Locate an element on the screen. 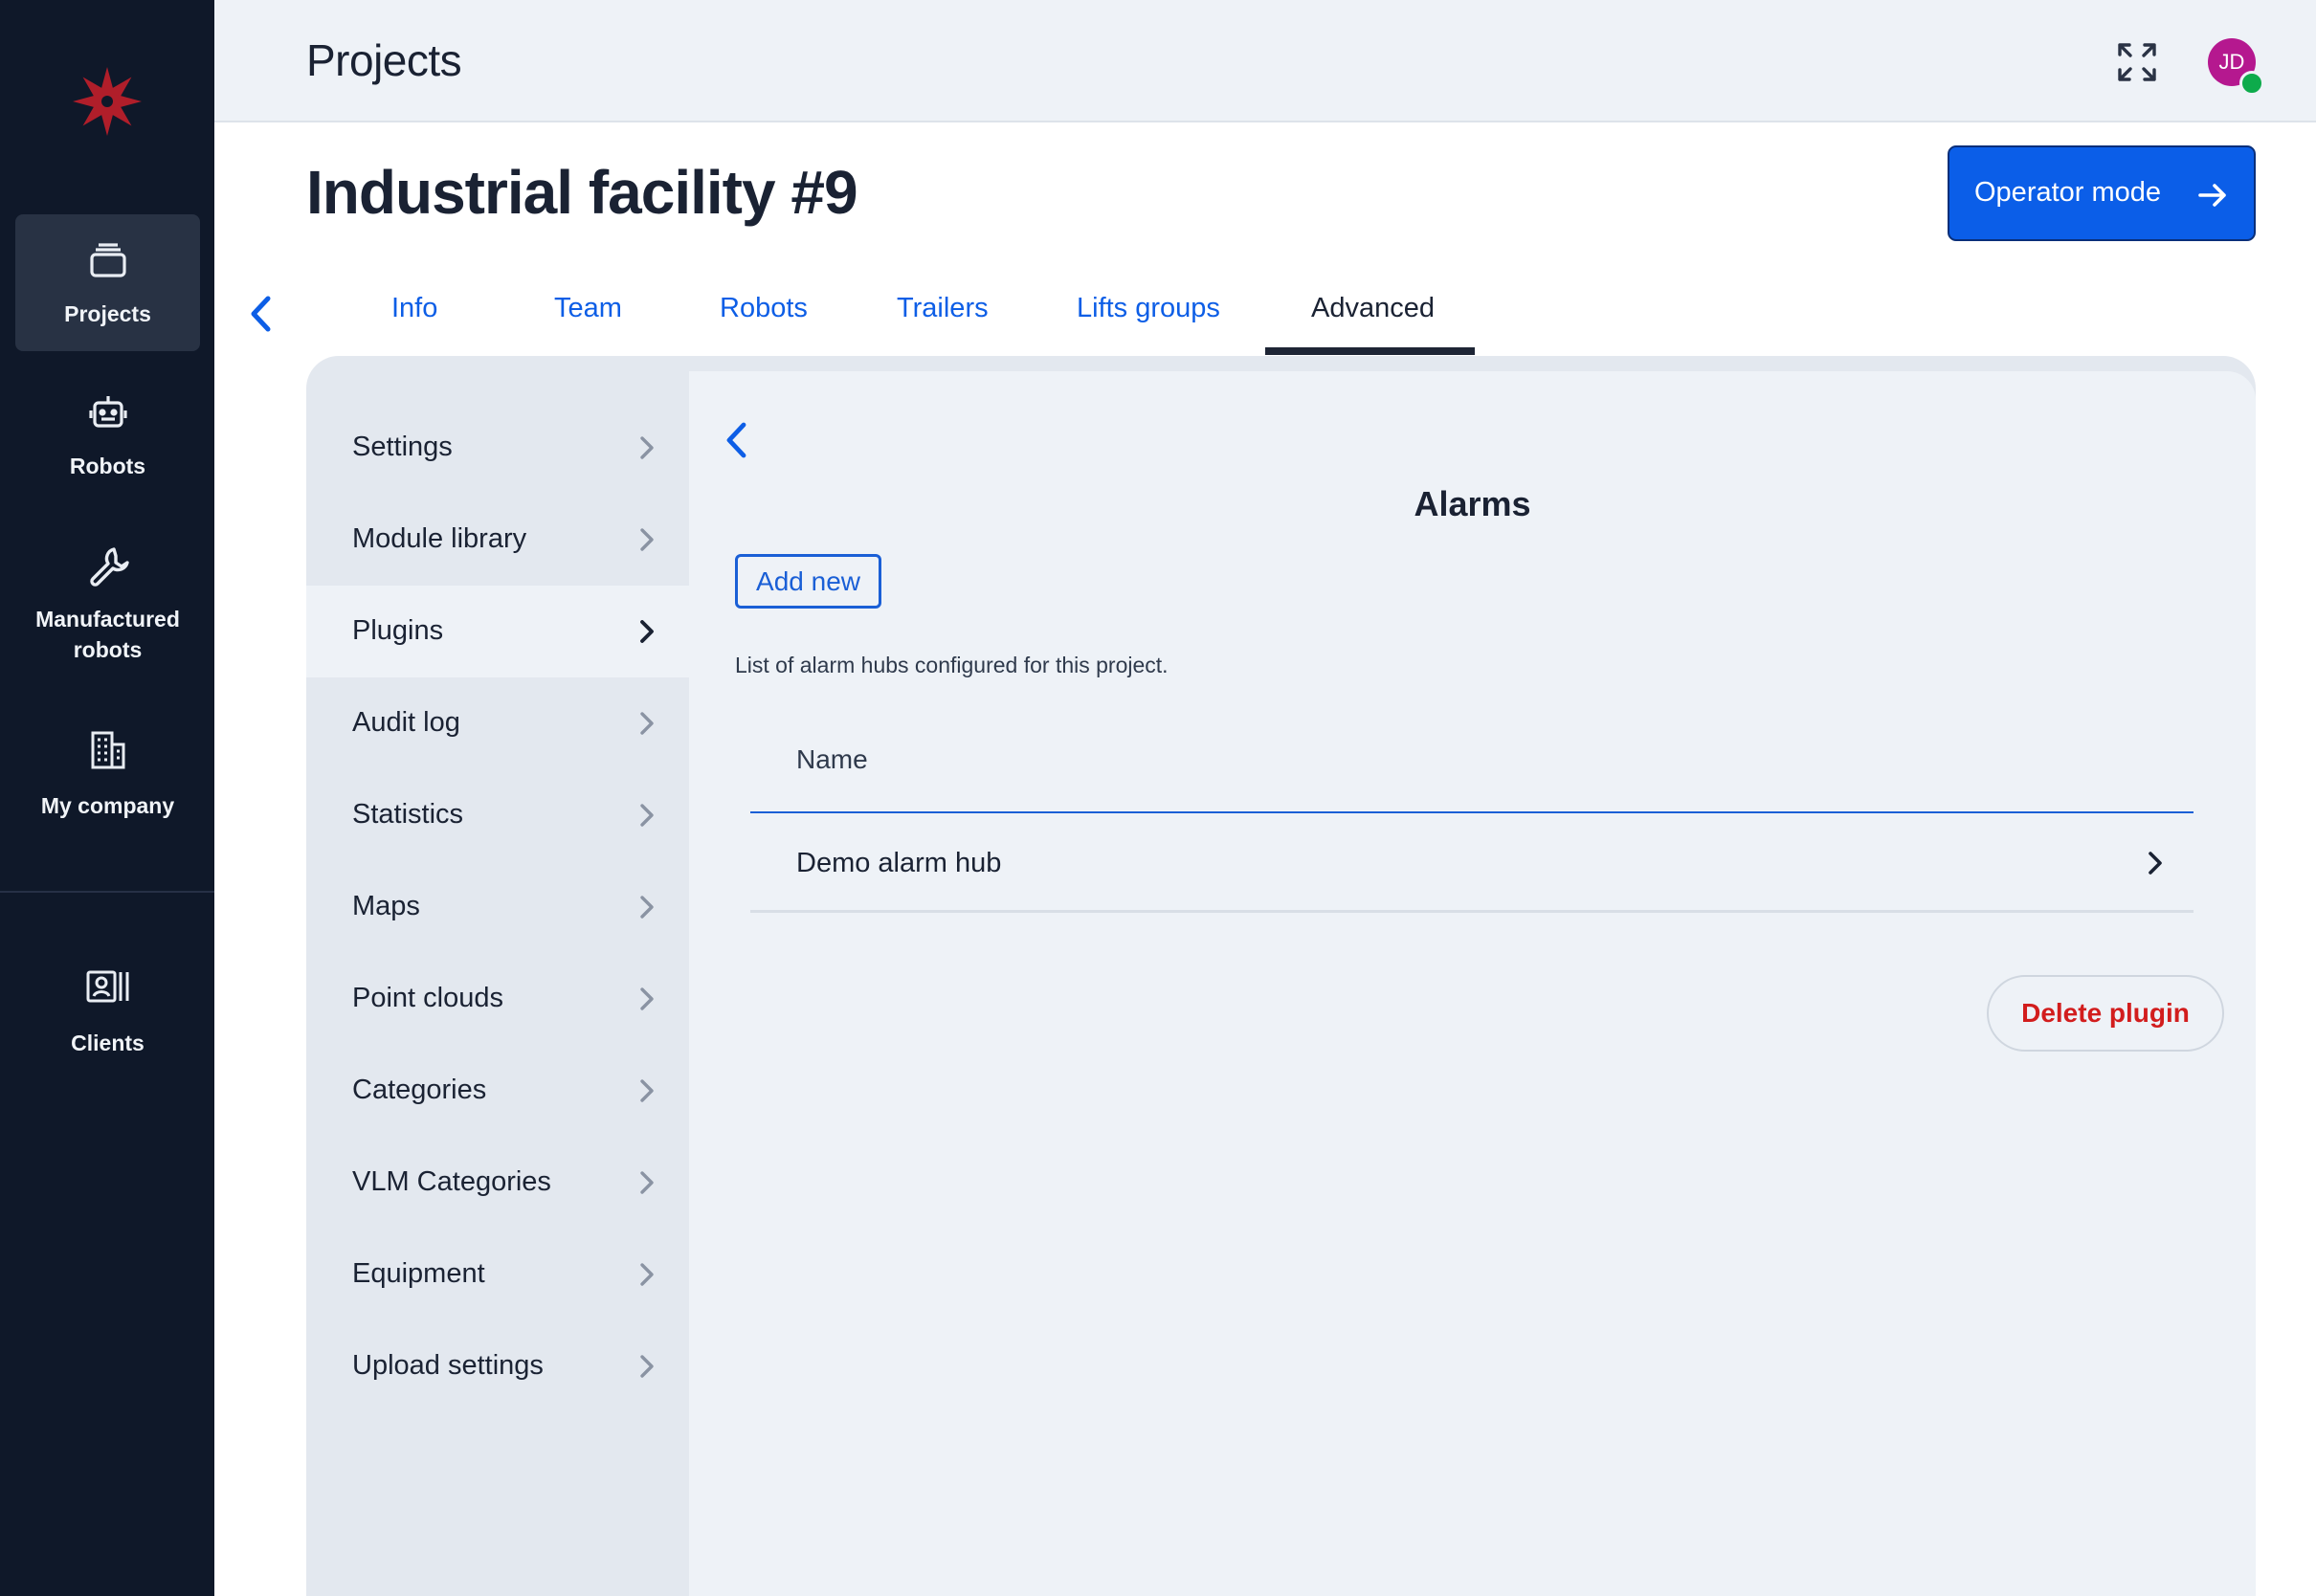 The width and height of the screenshot is (2316, 1596). table-column-header-name: Name is located at coordinates (832, 760).